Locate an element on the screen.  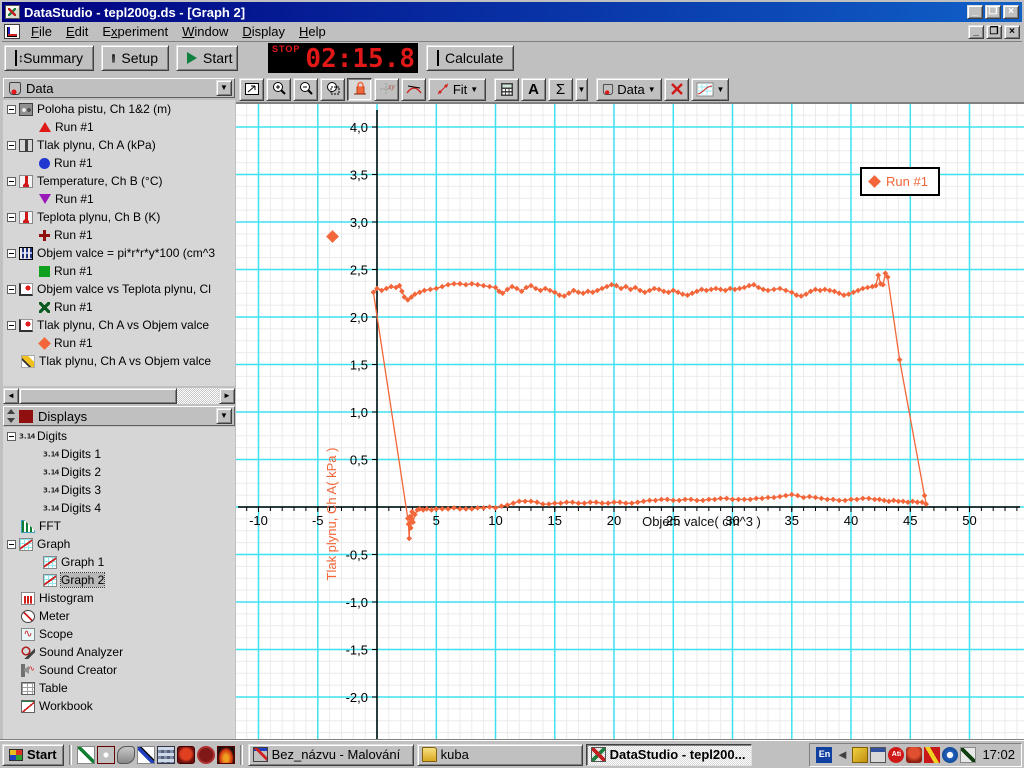
disk-icon is located at coordinates (878, 754).